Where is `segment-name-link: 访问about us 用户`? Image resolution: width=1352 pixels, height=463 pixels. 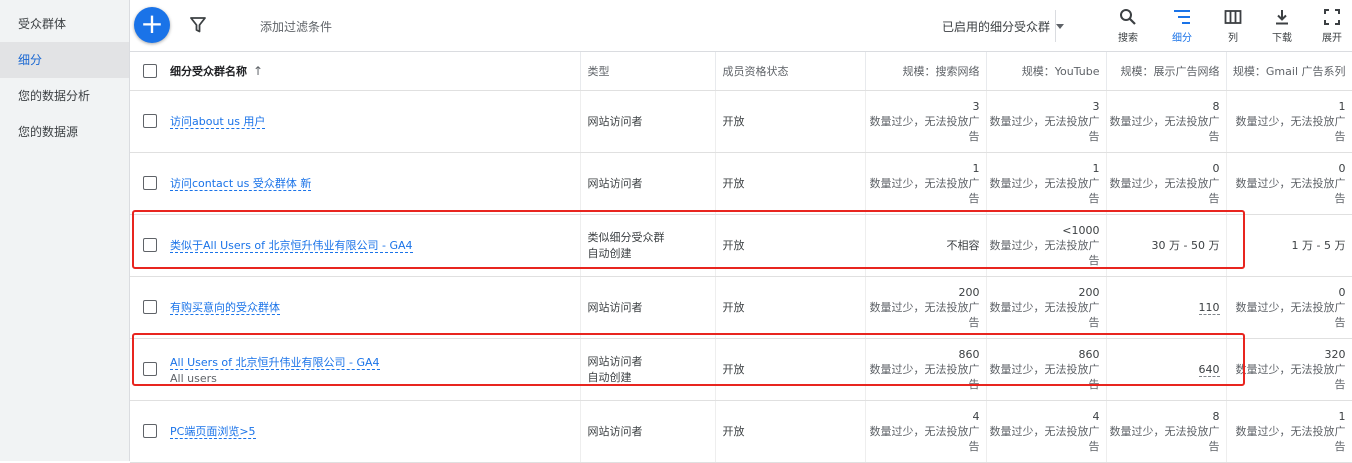 segment-name-link: 访问about us 用户 is located at coordinates (218, 122).